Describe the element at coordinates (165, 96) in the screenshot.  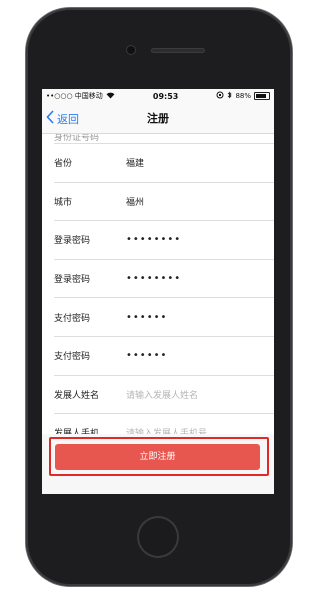
I see `status-time: 09:53` at that location.